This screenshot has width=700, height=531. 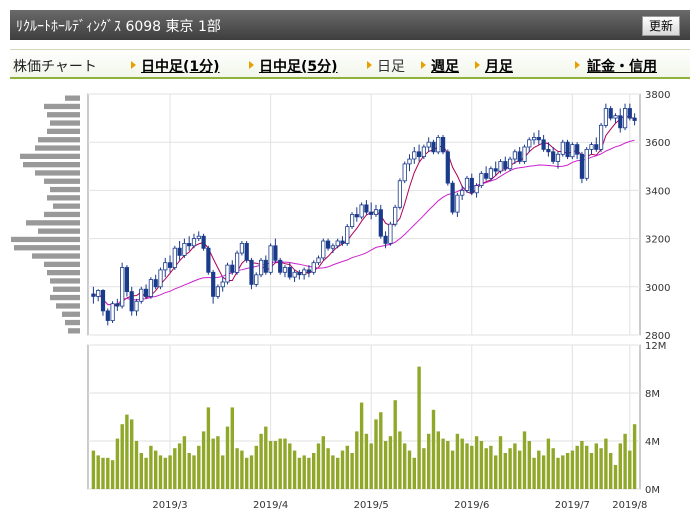 What do you see at coordinates (270, 505) in the screenshot?
I see `date-tick-label: 2019/4` at bounding box center [270, 505].